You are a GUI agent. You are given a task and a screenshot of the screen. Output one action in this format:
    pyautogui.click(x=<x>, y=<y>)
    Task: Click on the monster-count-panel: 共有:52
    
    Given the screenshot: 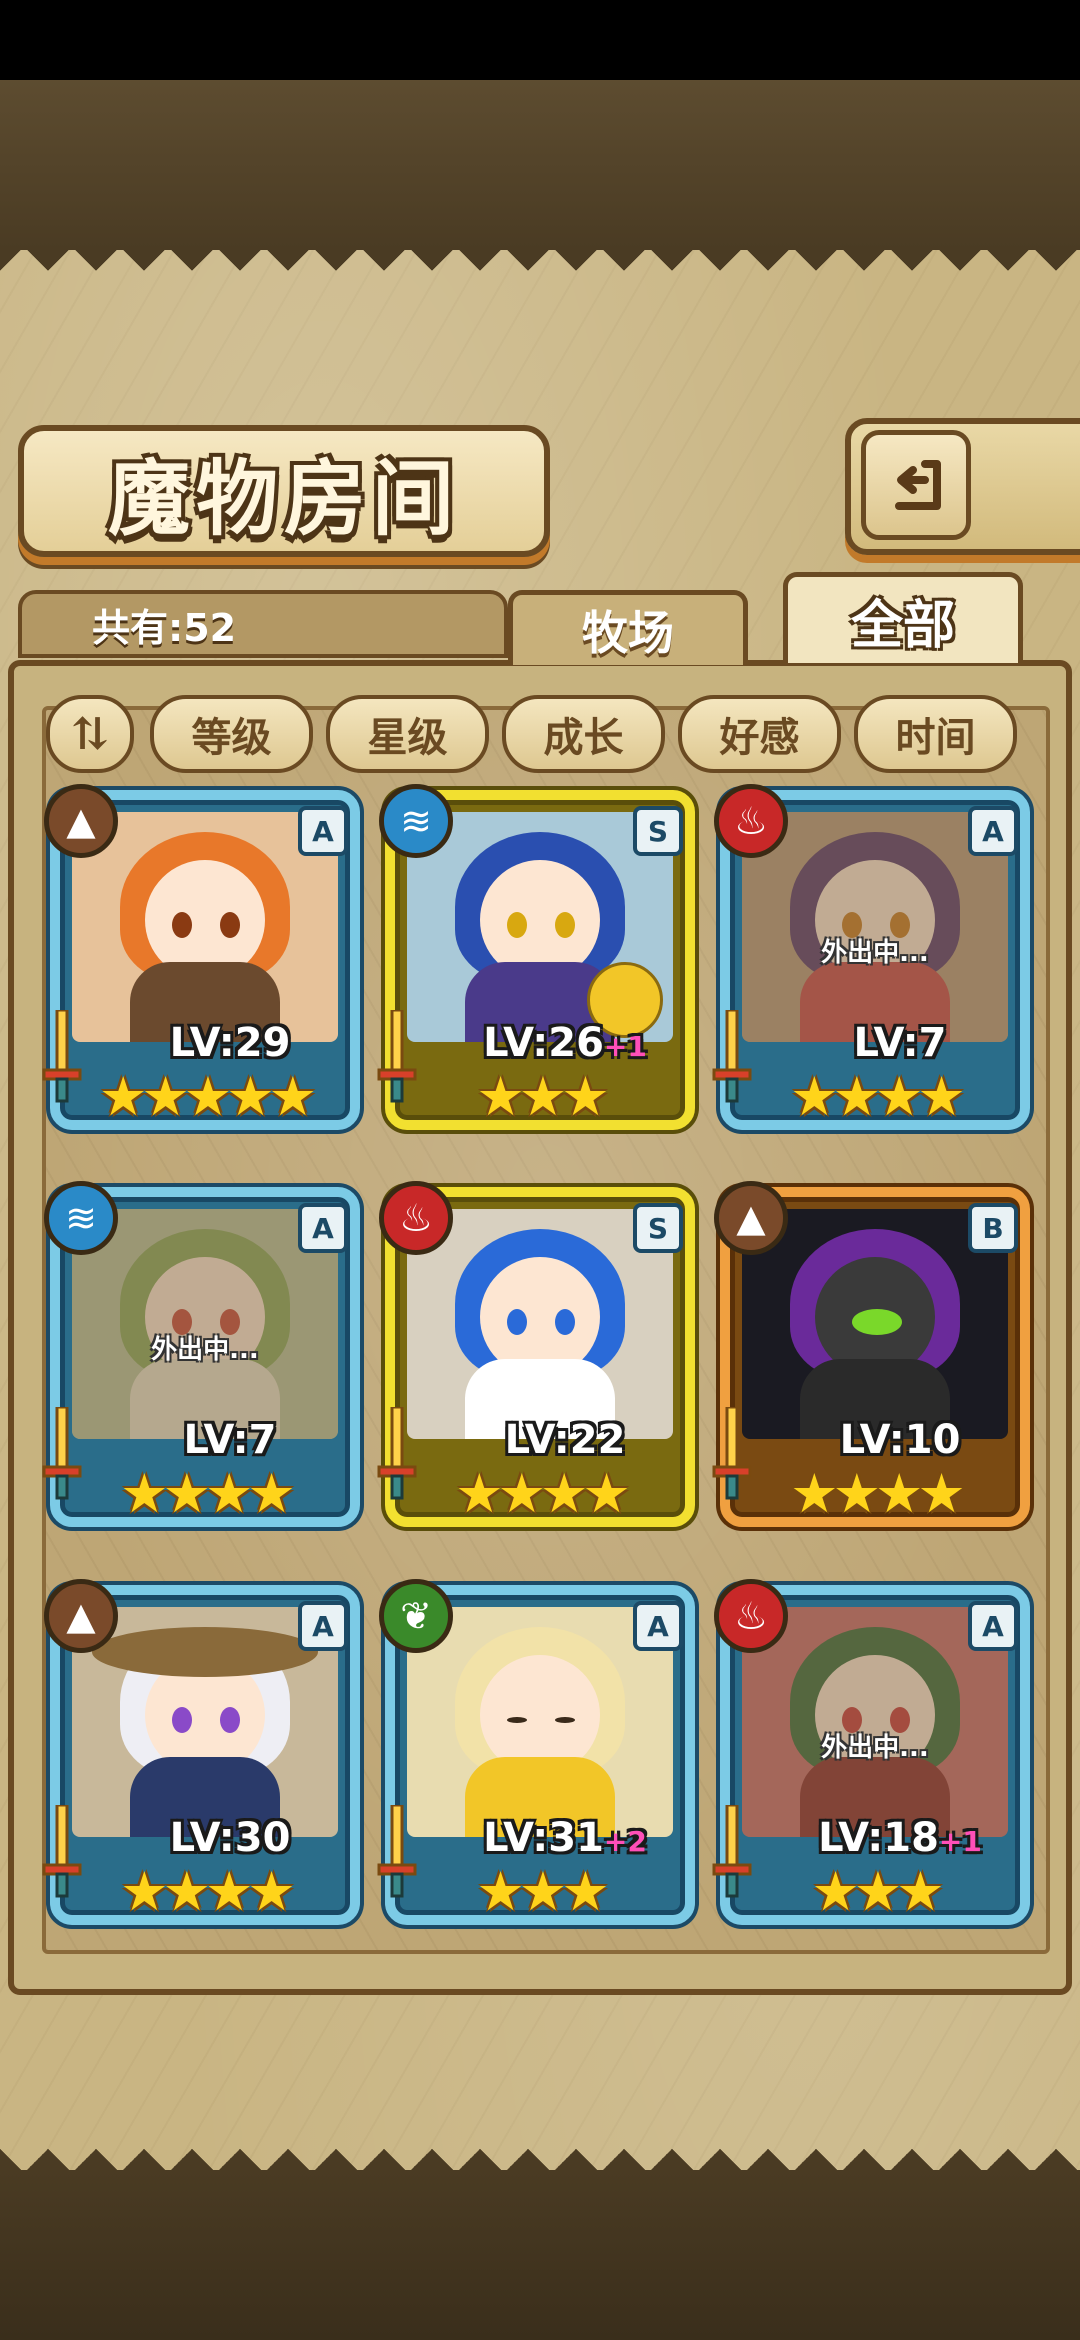 What is the action you would take?
    pyautogui.click(x=263, y=624)
    